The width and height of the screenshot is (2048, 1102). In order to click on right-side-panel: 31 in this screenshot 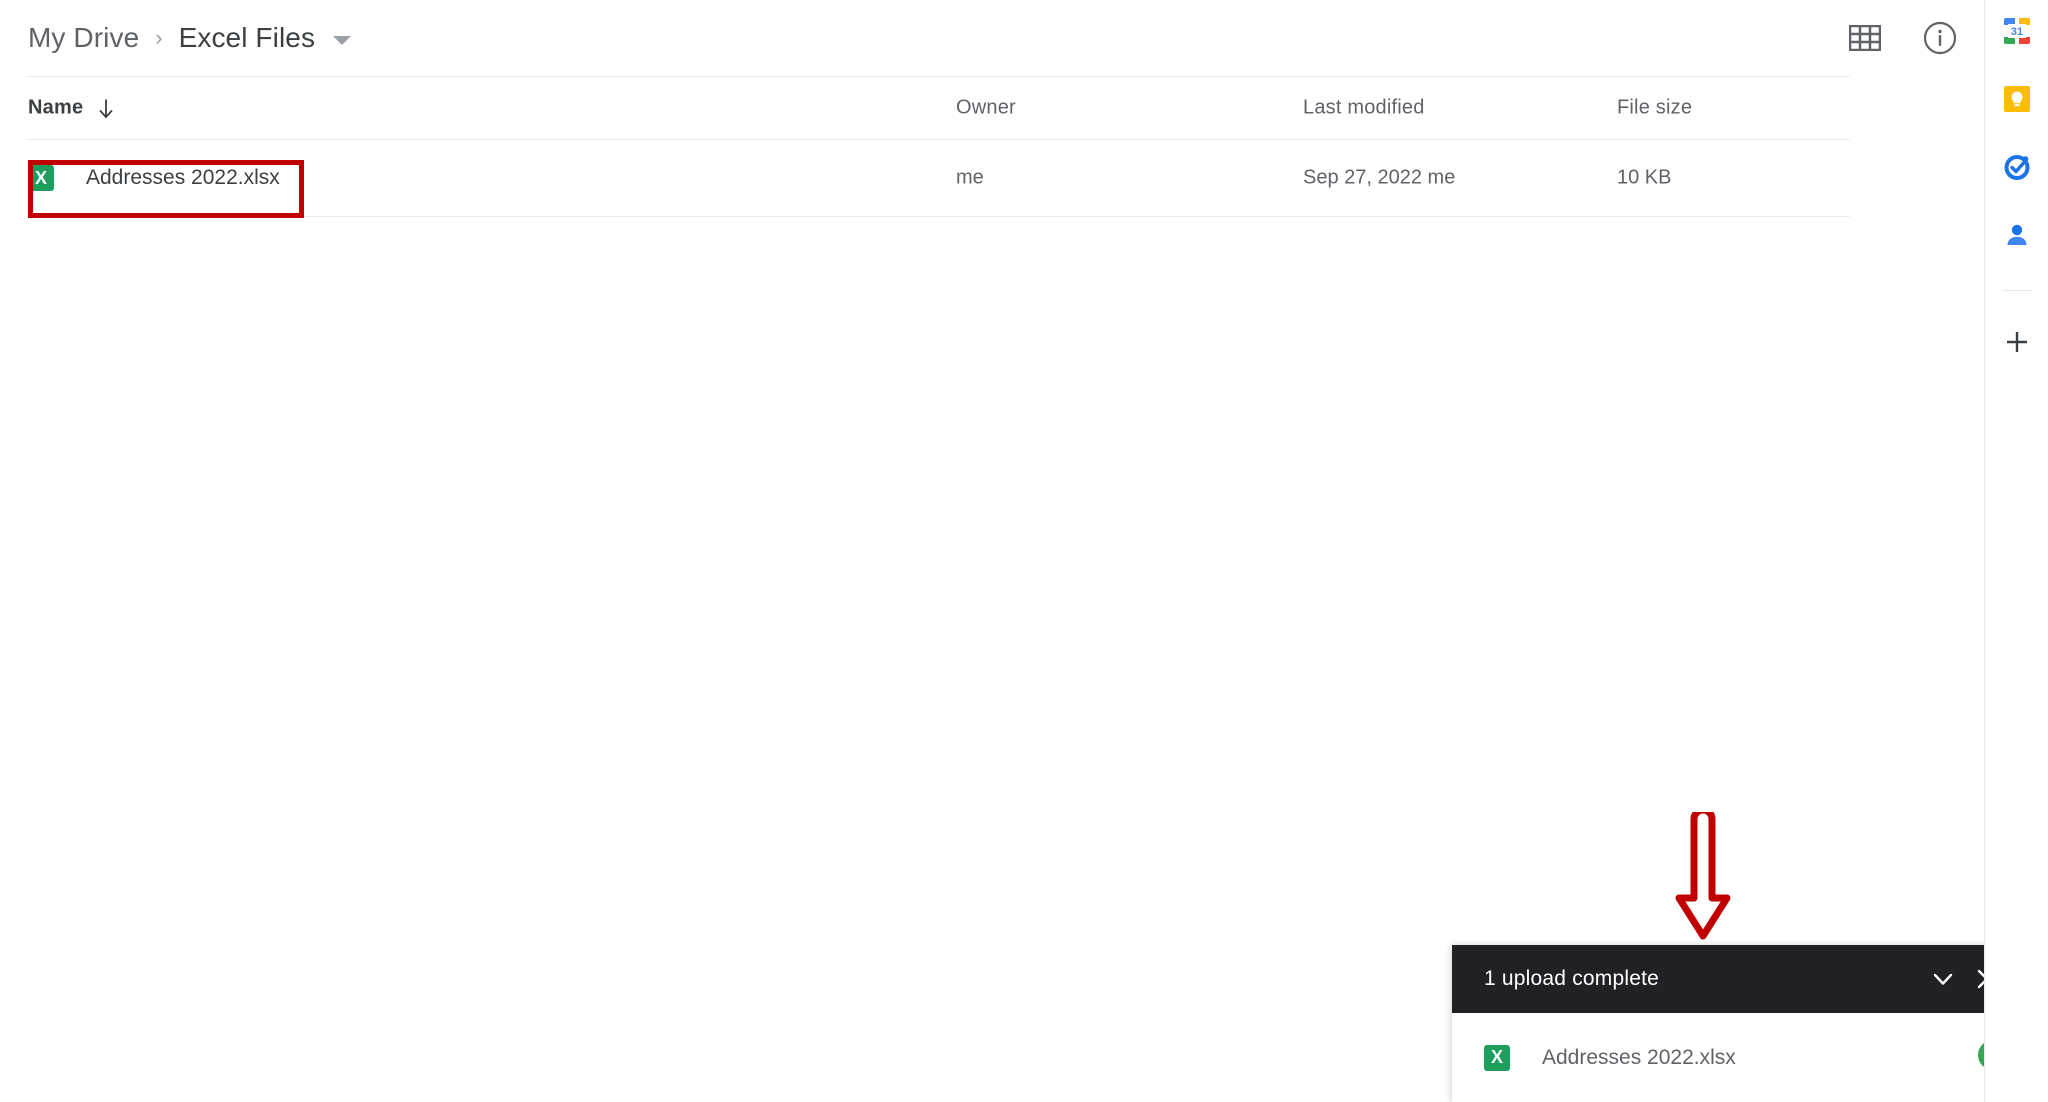, I will do `click(2016, 551)`.